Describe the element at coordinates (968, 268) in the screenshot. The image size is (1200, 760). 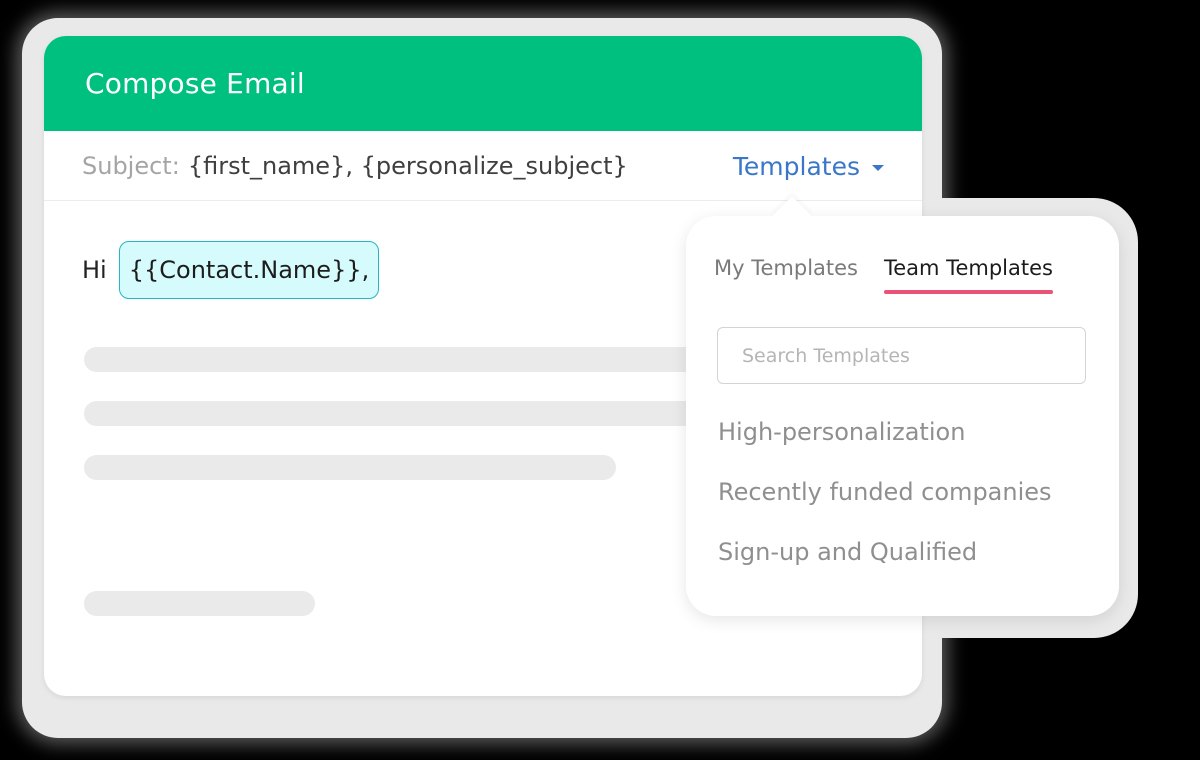
I see `tab-label: Team Templates` at that location.